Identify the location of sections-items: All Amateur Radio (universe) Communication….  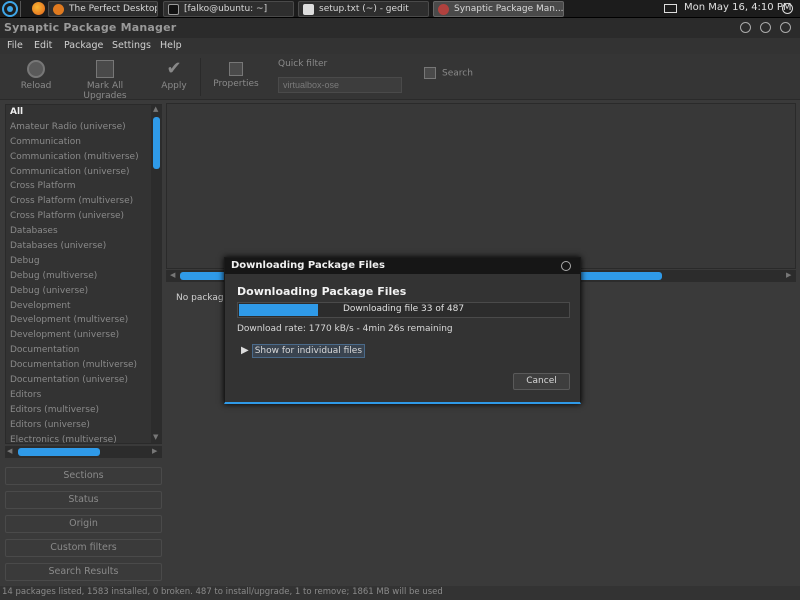
(78, 276).